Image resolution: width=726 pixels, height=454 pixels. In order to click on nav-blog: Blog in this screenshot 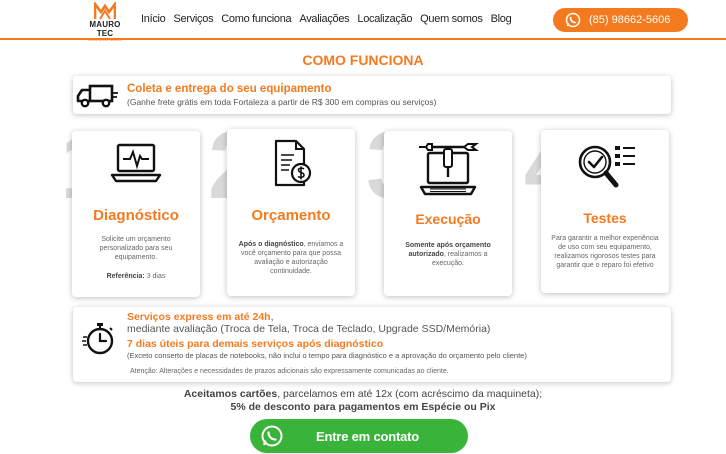, I will do `click(501, 19)`.